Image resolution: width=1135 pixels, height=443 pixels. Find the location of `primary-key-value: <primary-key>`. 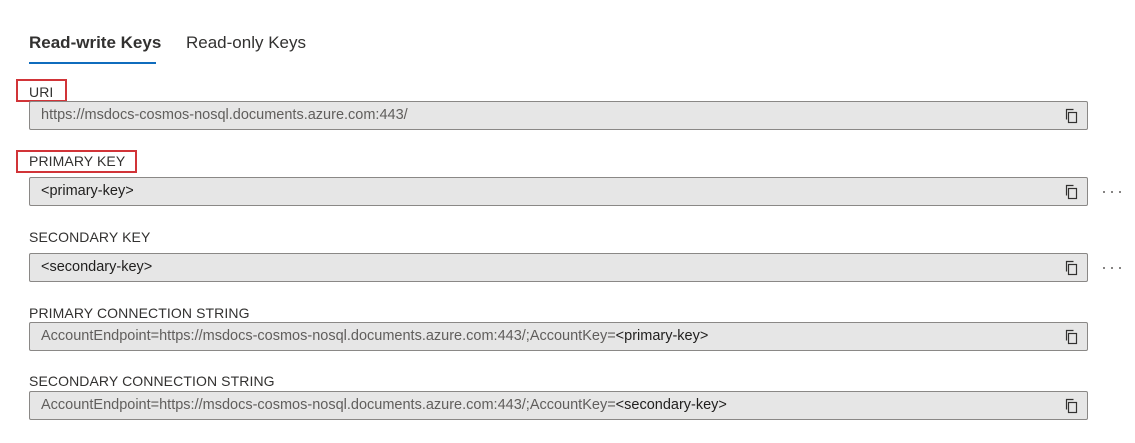

primary-key-value: <primary-key> is located at coordinates (87, 191).